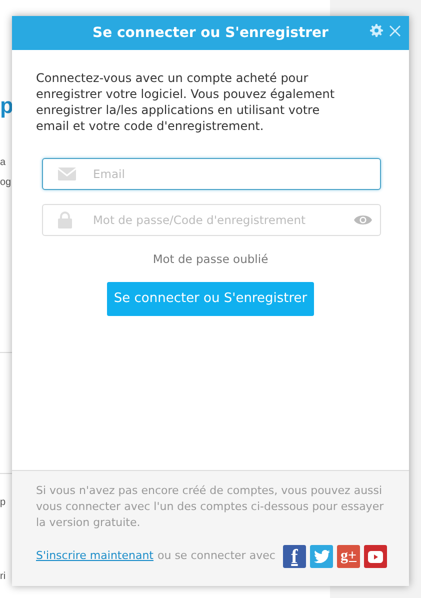 This screenshot has height=598, width=421. What do you see at coordinates (6, 183) in the screenshot?
I see `text-fragment: og` at bounding box center [6, 183].